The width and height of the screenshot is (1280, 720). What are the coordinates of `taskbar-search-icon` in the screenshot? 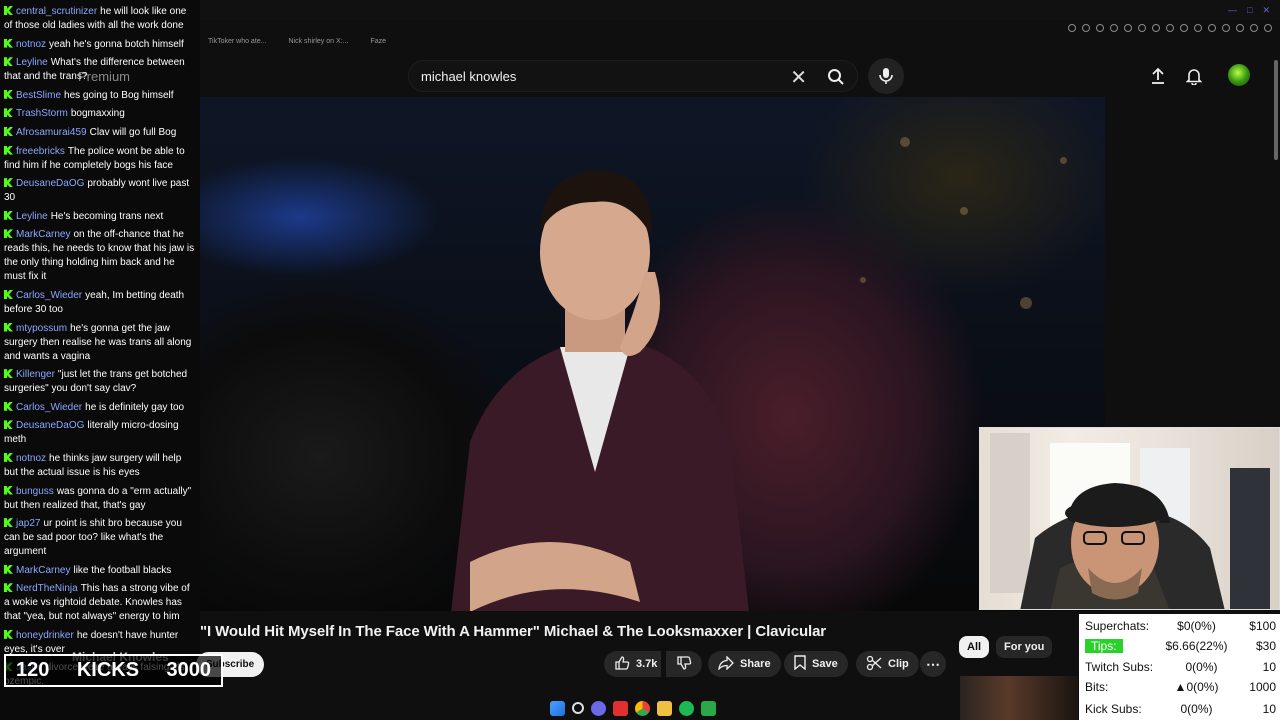 It's located at (578, 708).